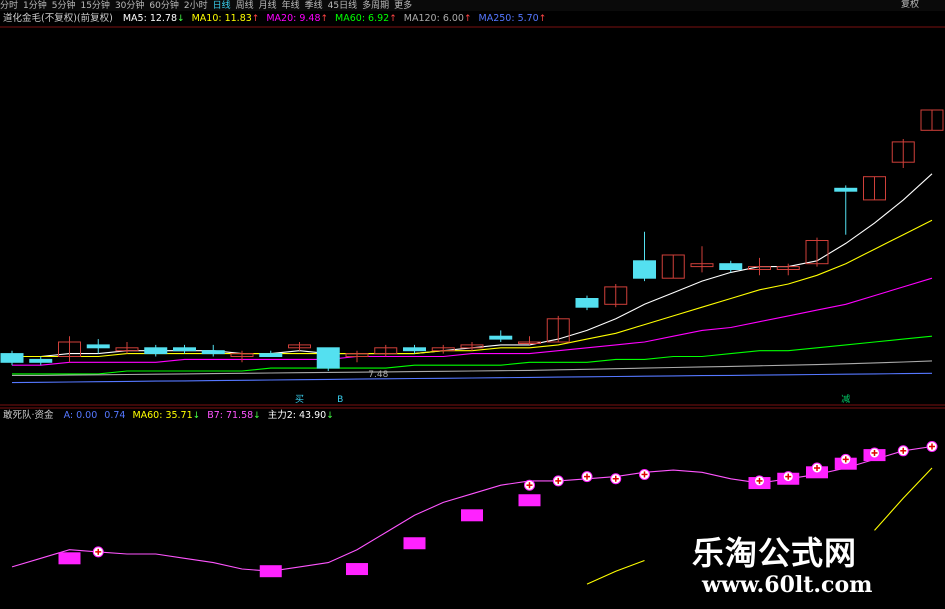 The width and height of the screenshot is (945, 609). I want to click on price-low-label: 7.48, so click(378, 375).